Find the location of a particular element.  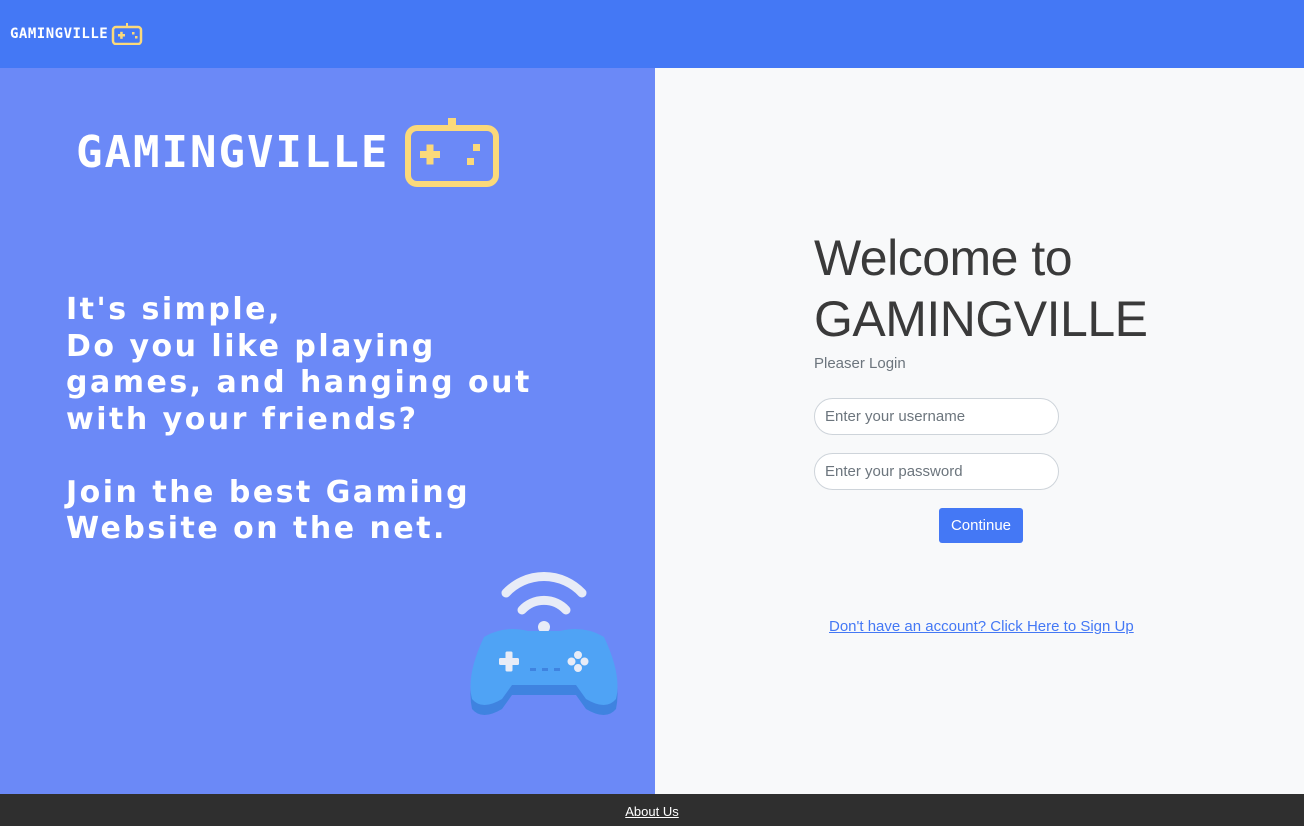

nav-logo-link: GAMINGVILLE is located at coordinates (76, 34).